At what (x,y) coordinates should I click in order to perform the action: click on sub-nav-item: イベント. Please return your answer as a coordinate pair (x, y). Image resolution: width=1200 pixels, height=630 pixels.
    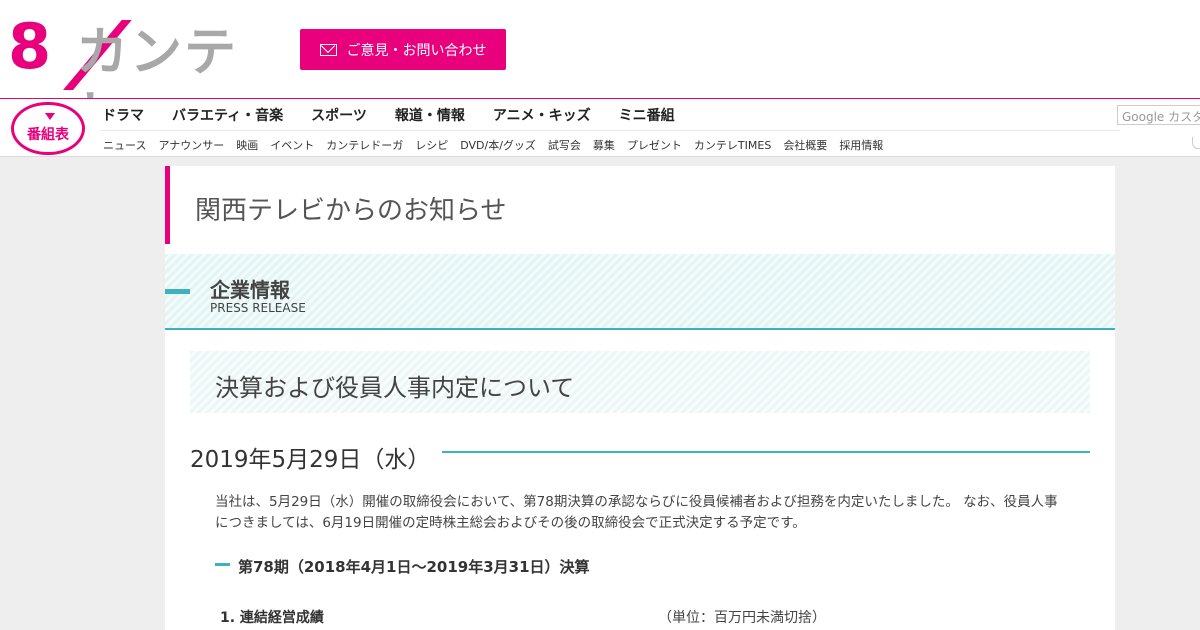
    Looking at the image, I should click on (292, 145).